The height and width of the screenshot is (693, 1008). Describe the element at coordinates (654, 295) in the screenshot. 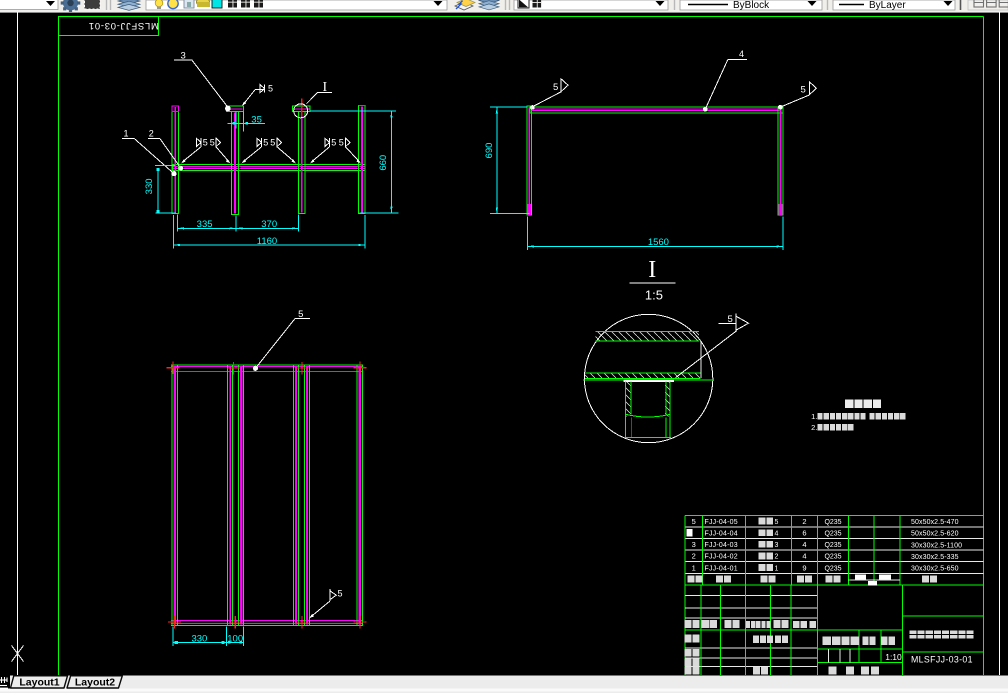

I see `svg-text: 1:5` at that location.